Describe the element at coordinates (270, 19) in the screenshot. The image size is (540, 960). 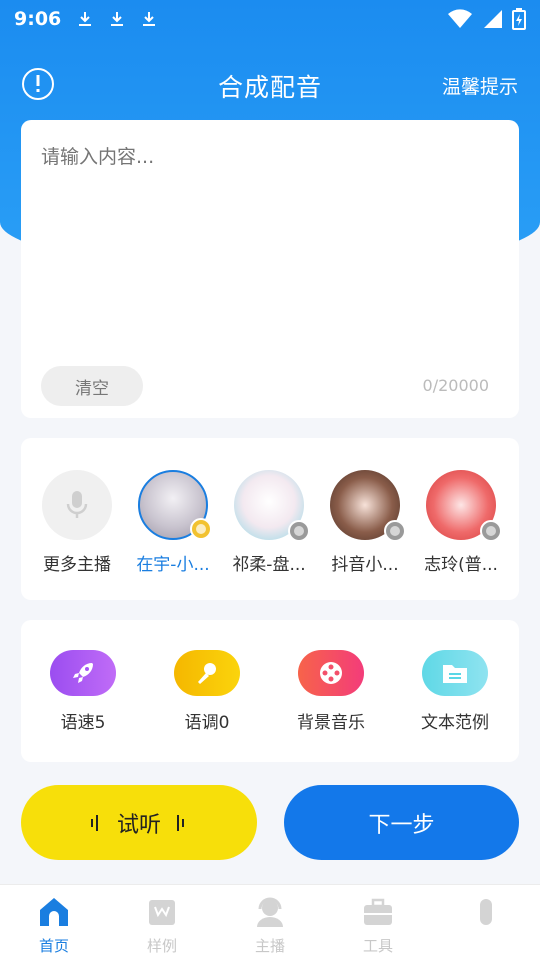
I see `status-bar: 9:06` at that location.